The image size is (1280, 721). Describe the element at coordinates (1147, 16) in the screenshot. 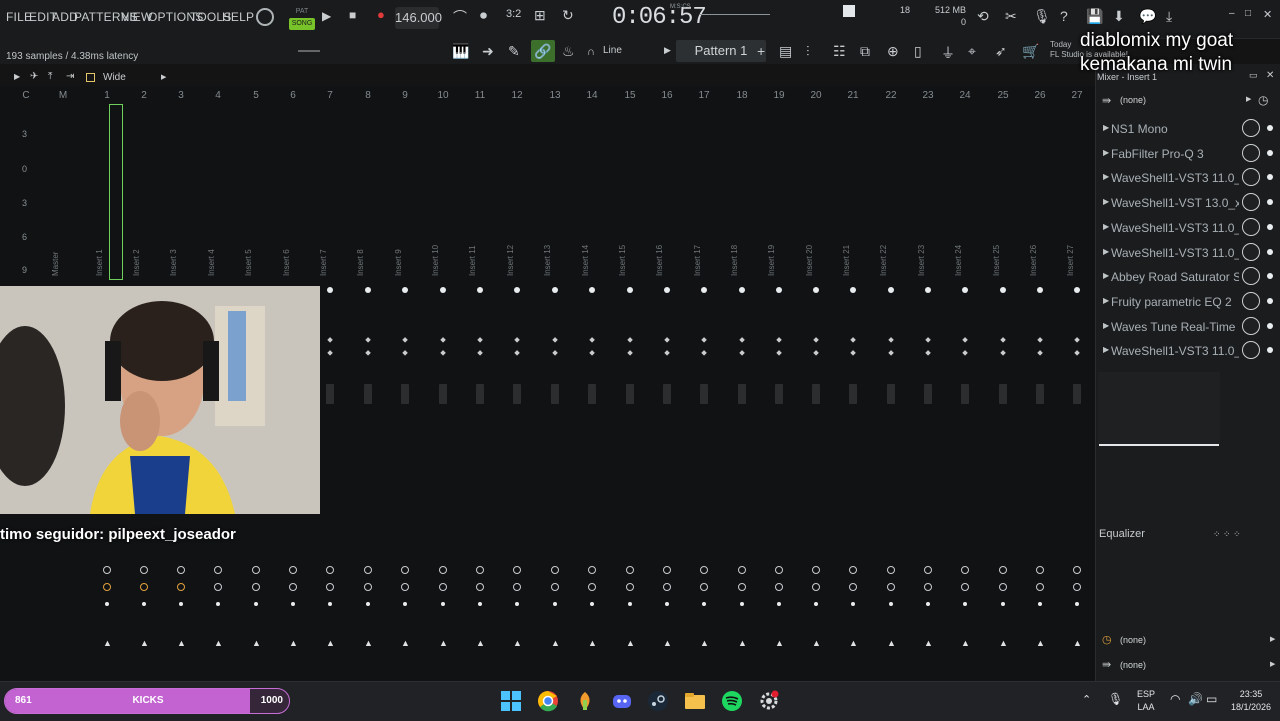

I see `chat-icon: 💬` at that location.